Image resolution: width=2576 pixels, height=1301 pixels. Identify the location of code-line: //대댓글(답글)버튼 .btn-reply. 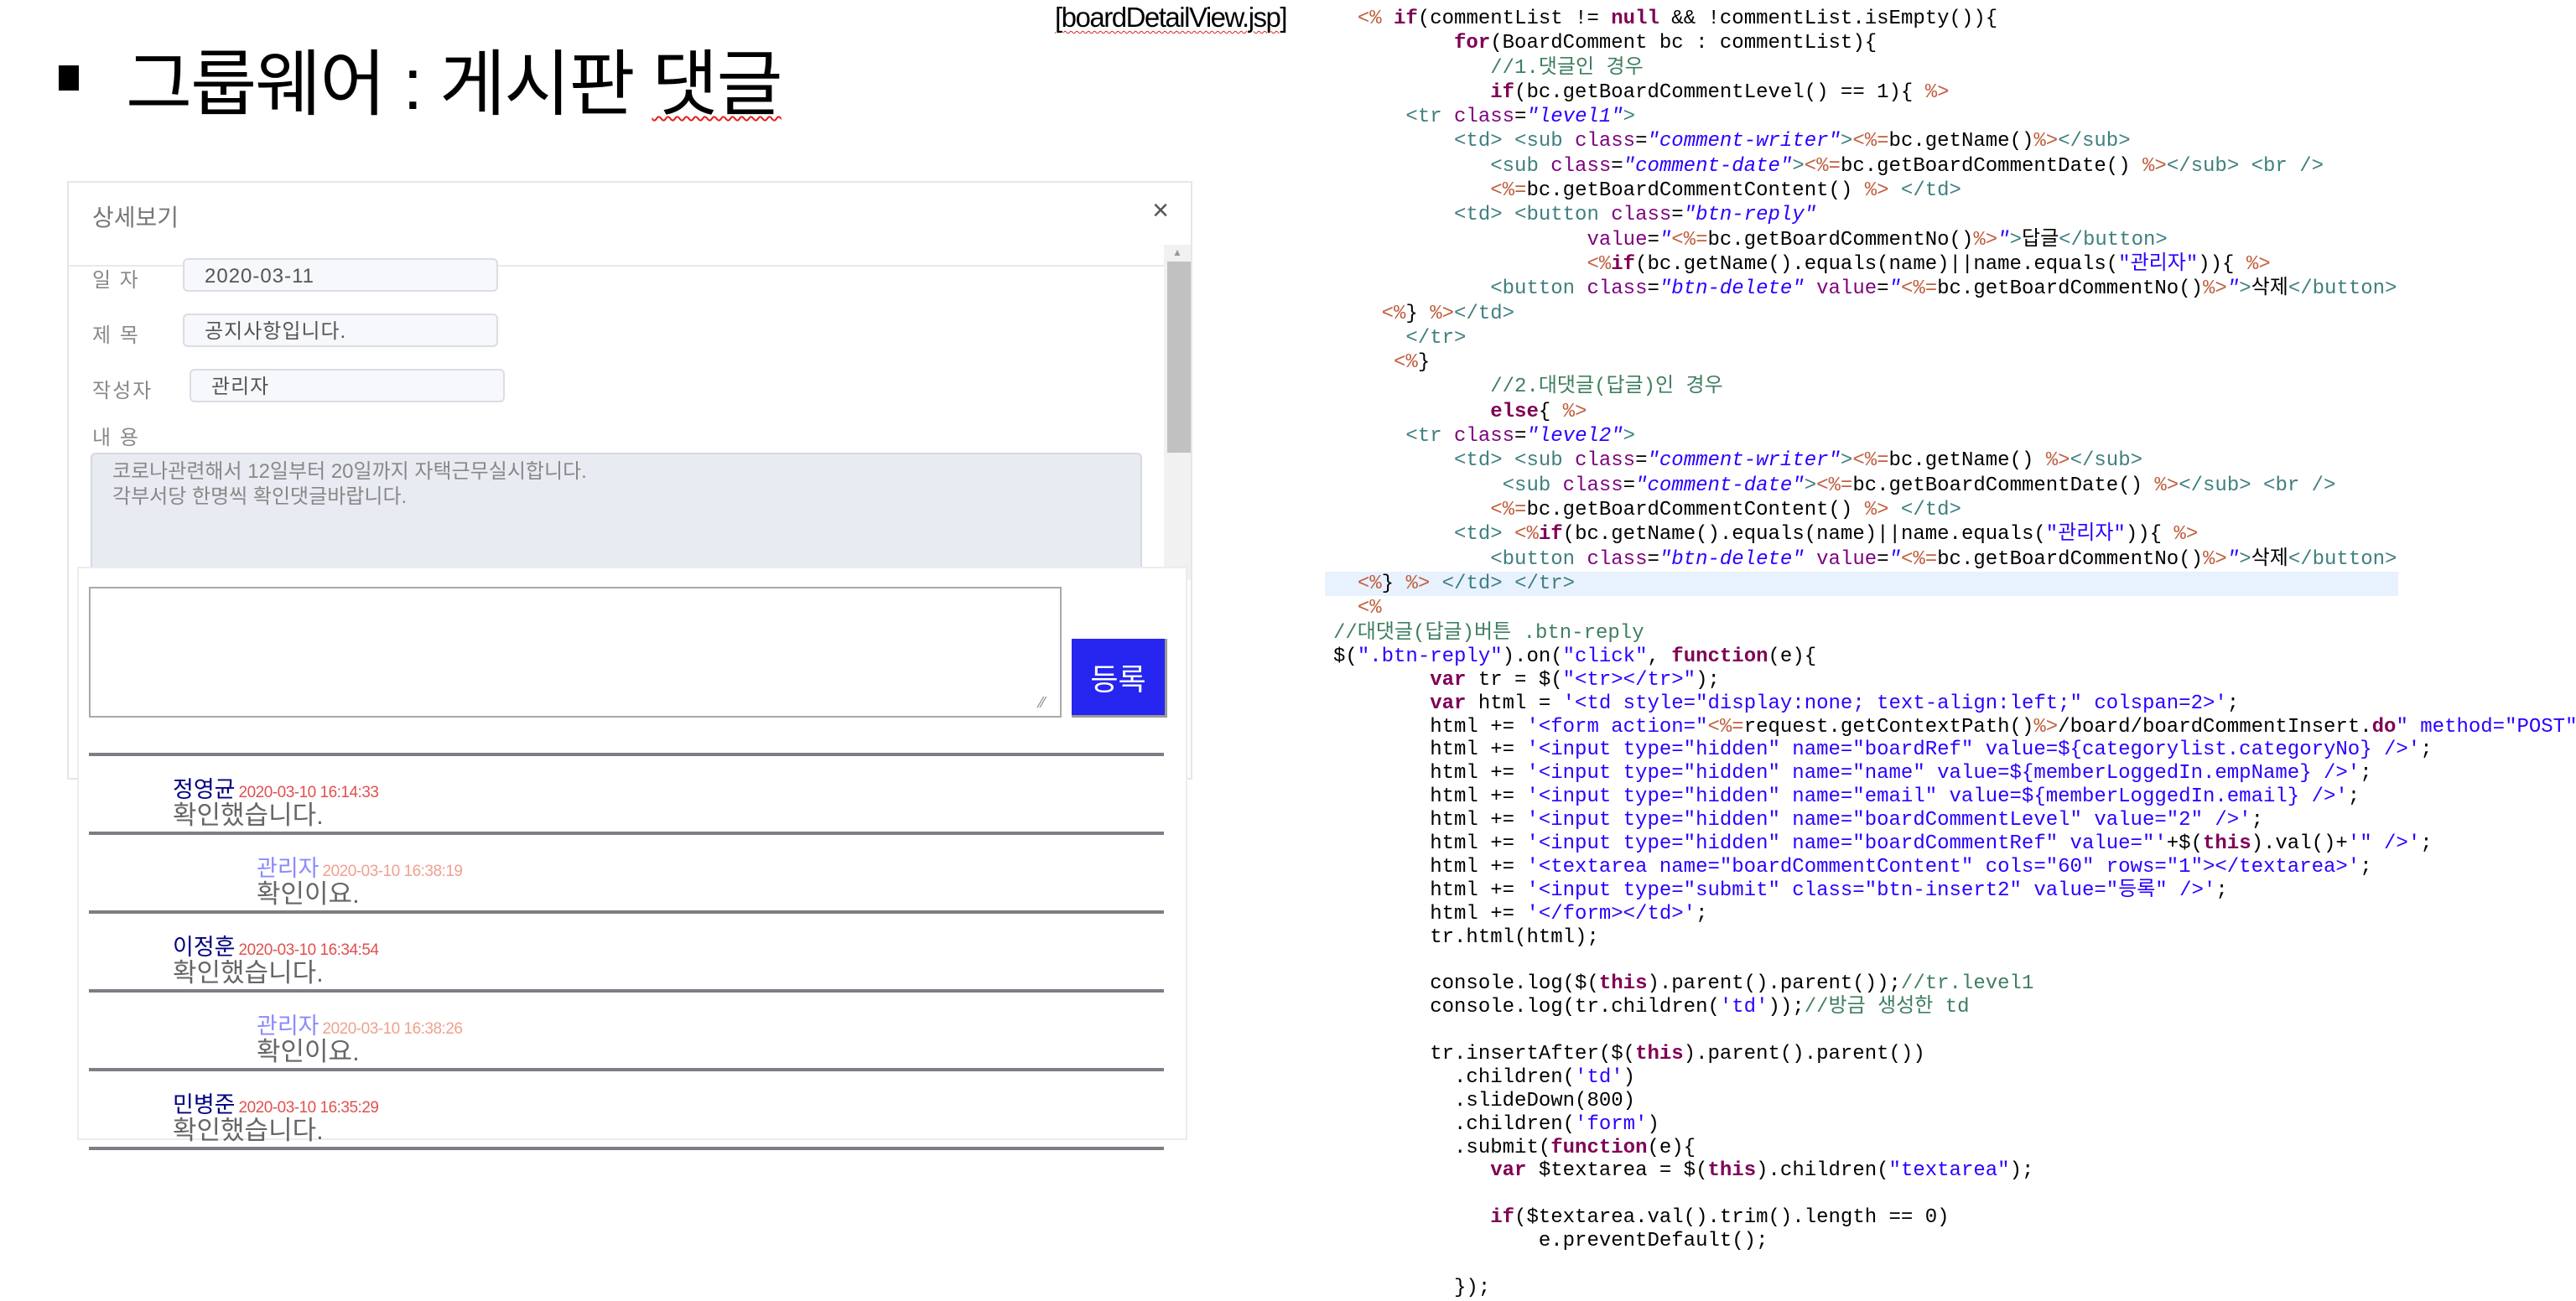
(1954, 634).